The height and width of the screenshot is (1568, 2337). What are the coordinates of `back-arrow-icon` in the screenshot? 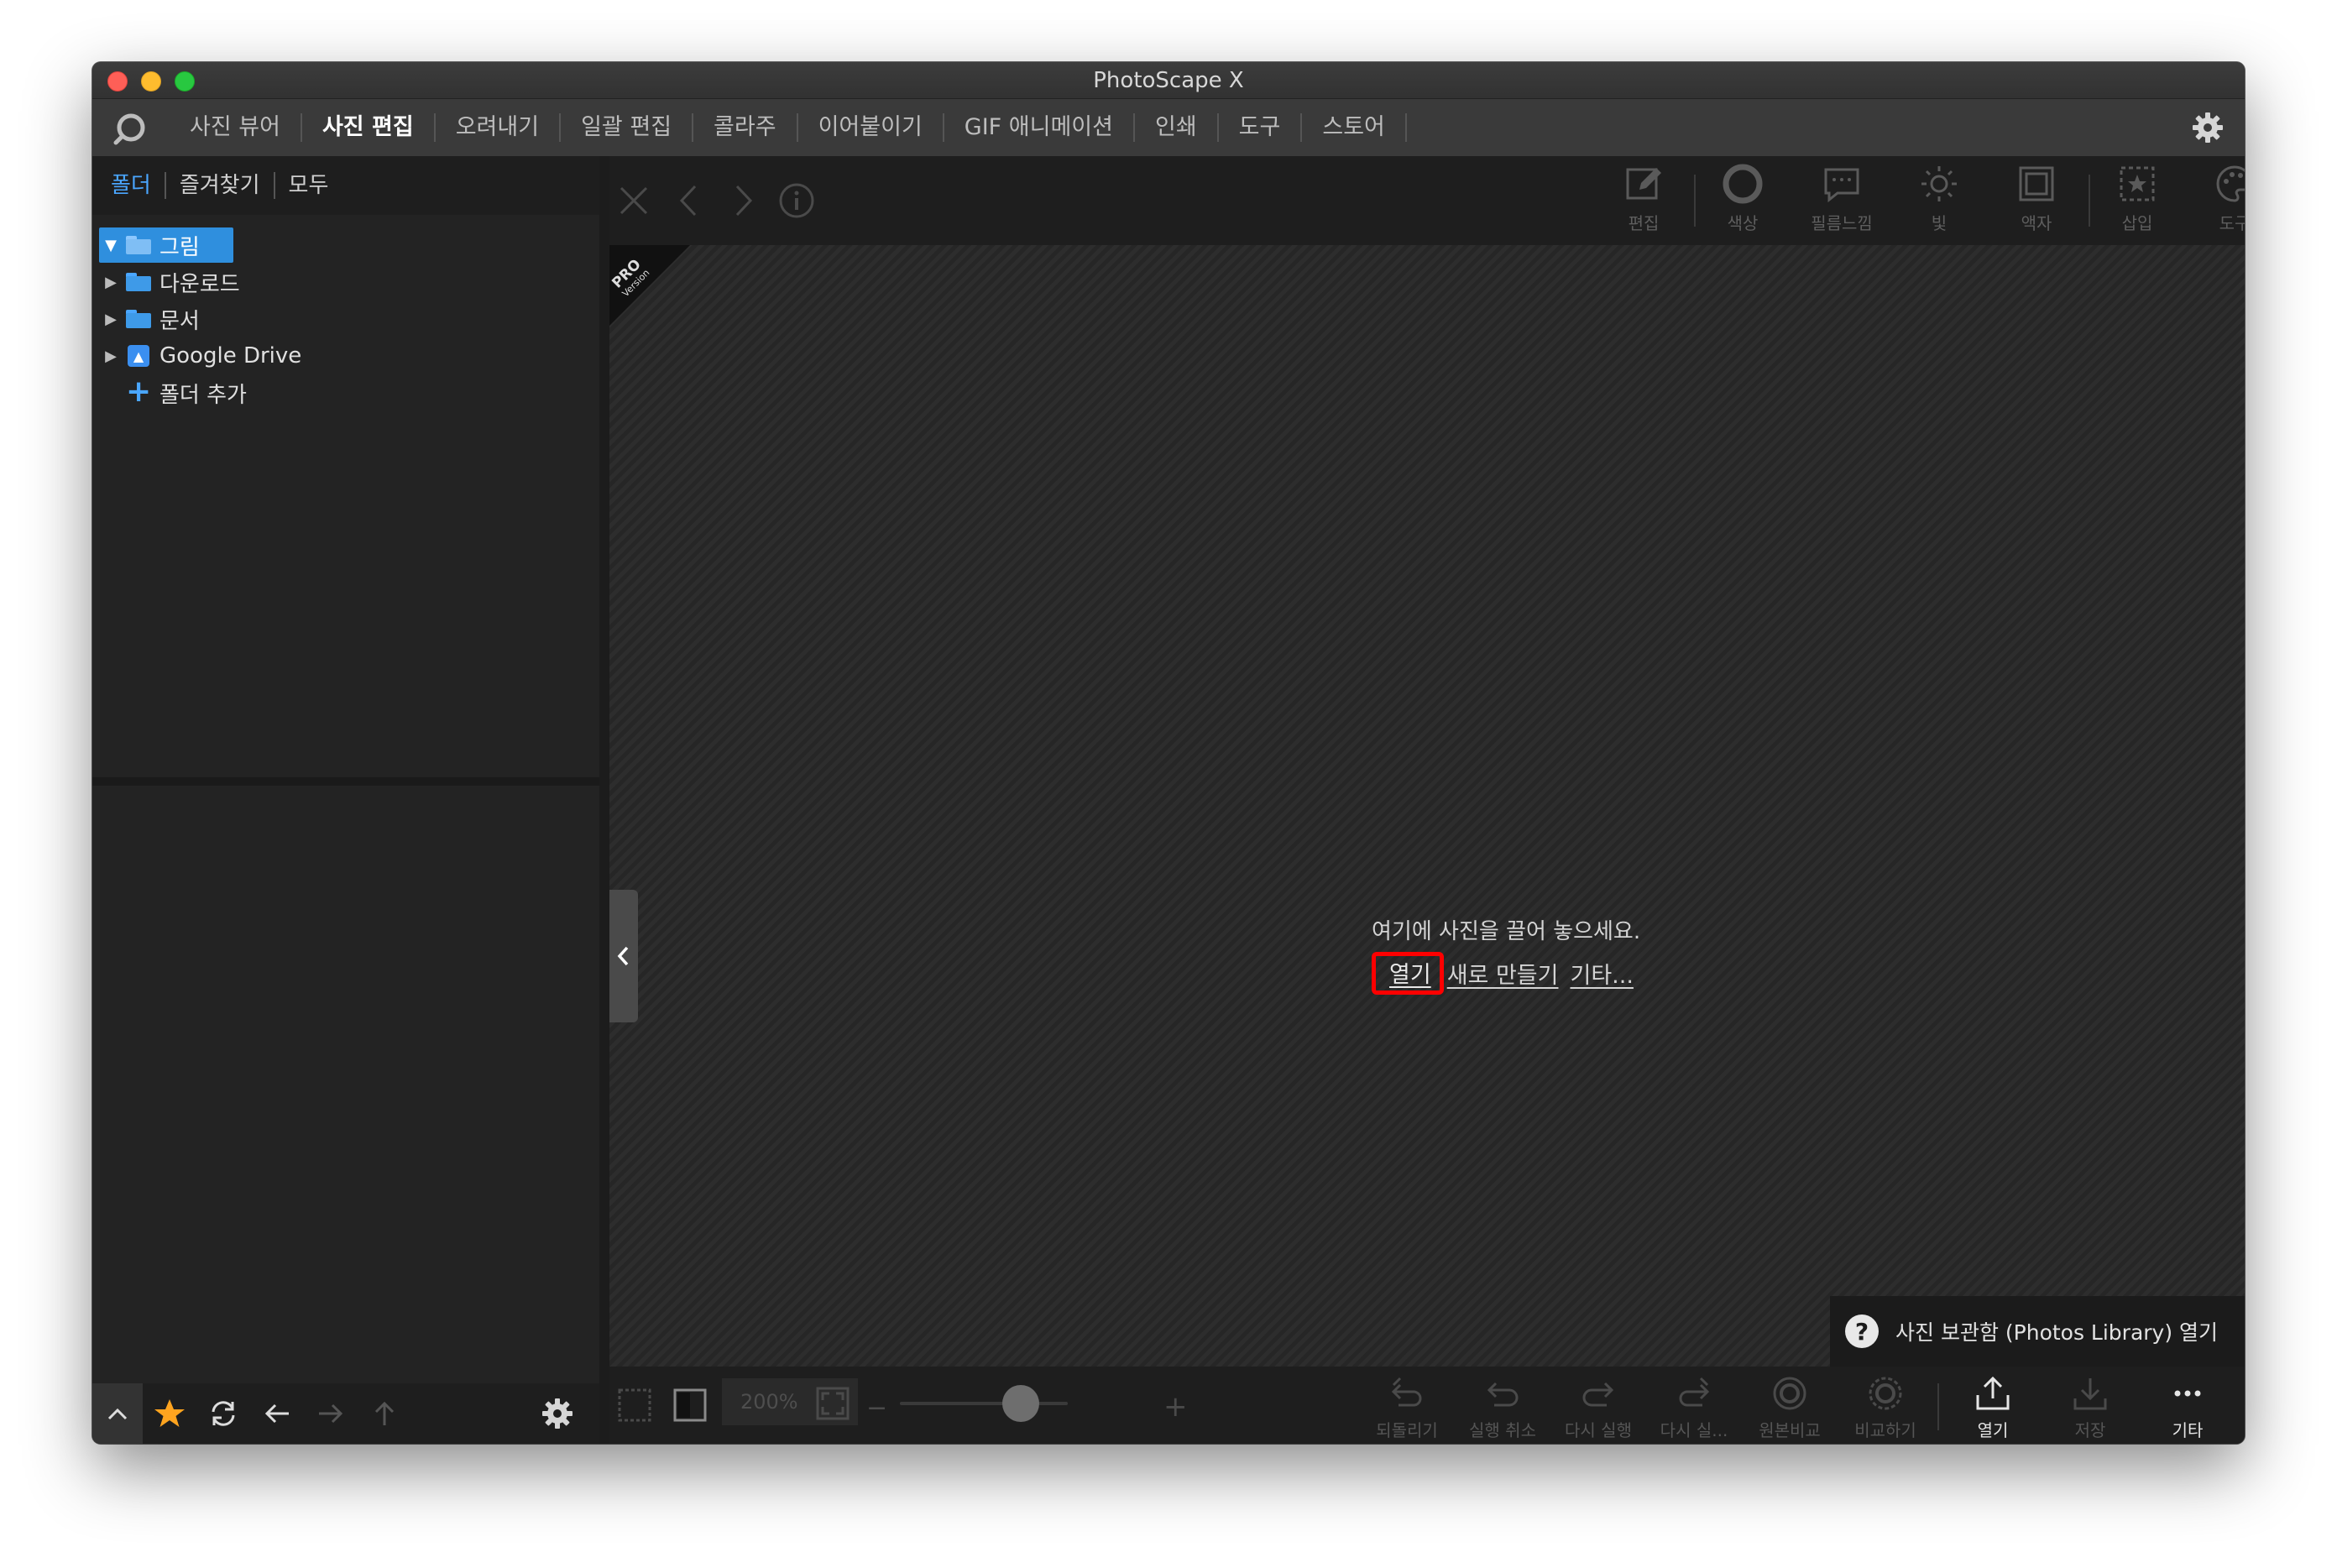 It's located at (277, 1413).